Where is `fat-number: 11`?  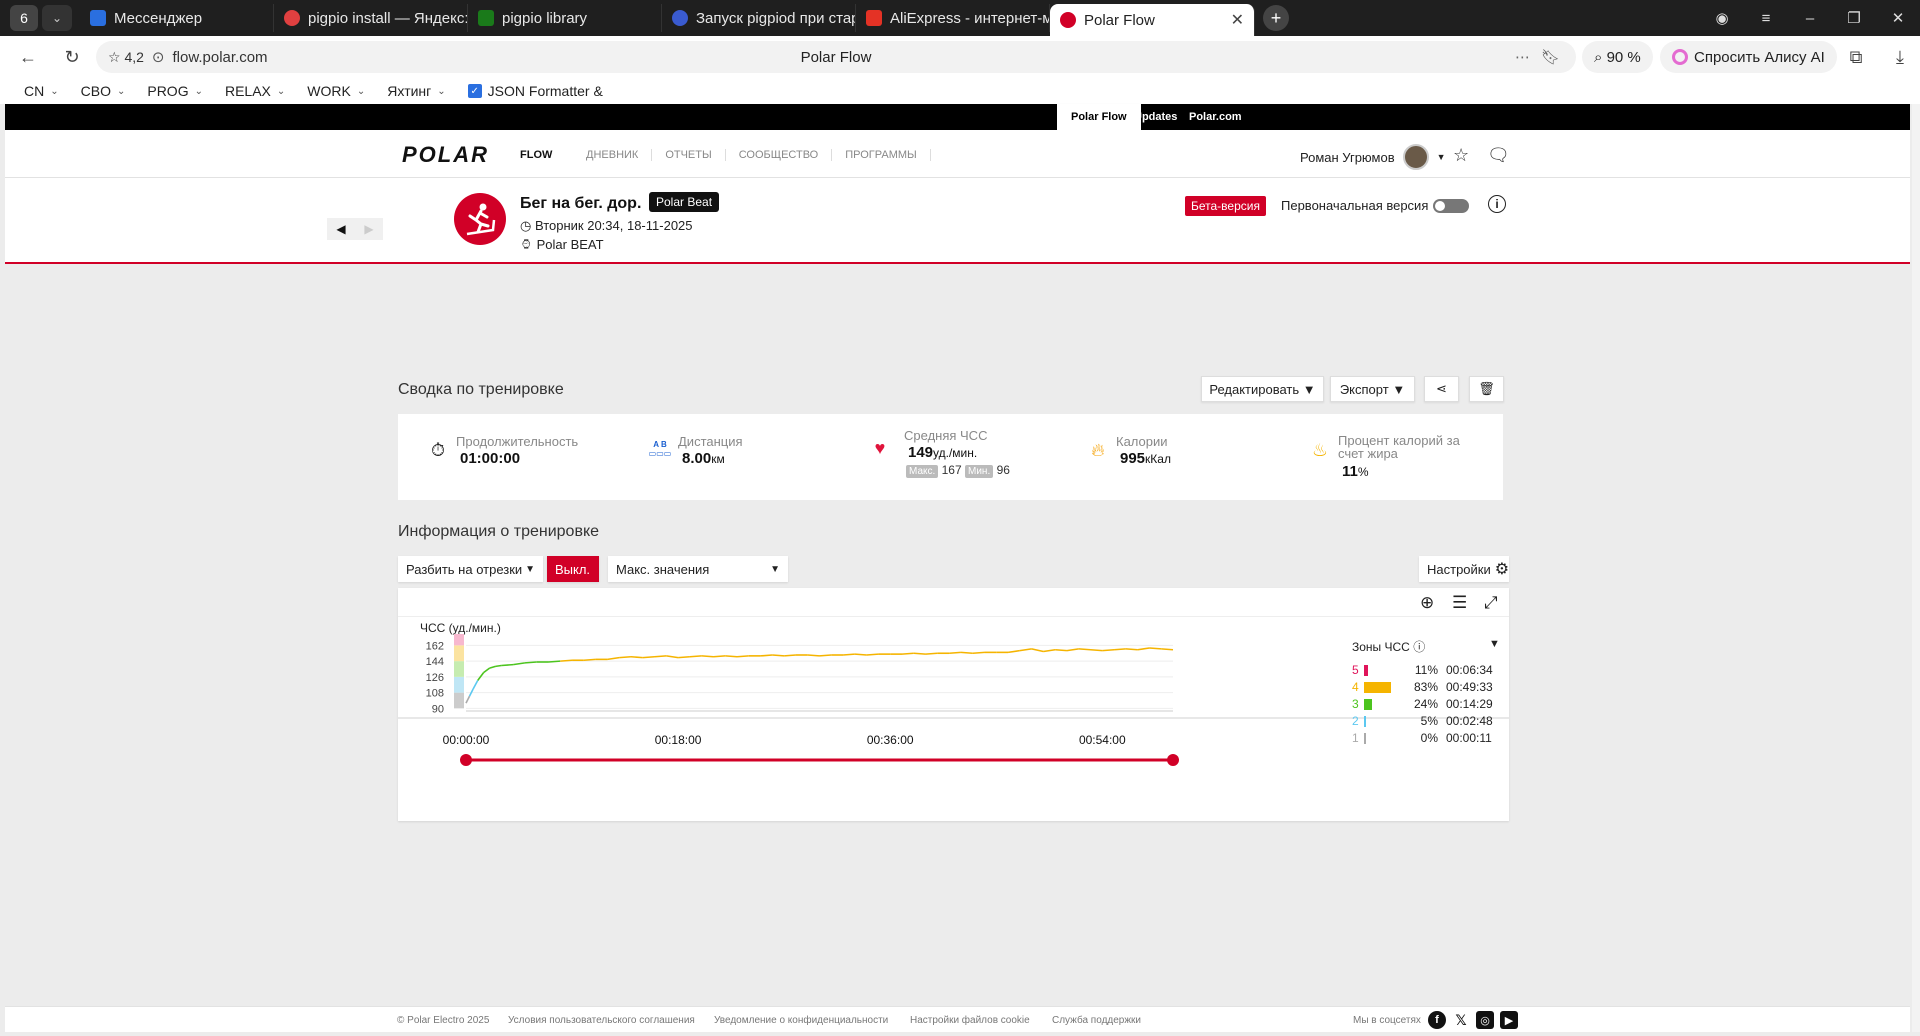 fat-number: 11 is located at coordinates (1350, 471).